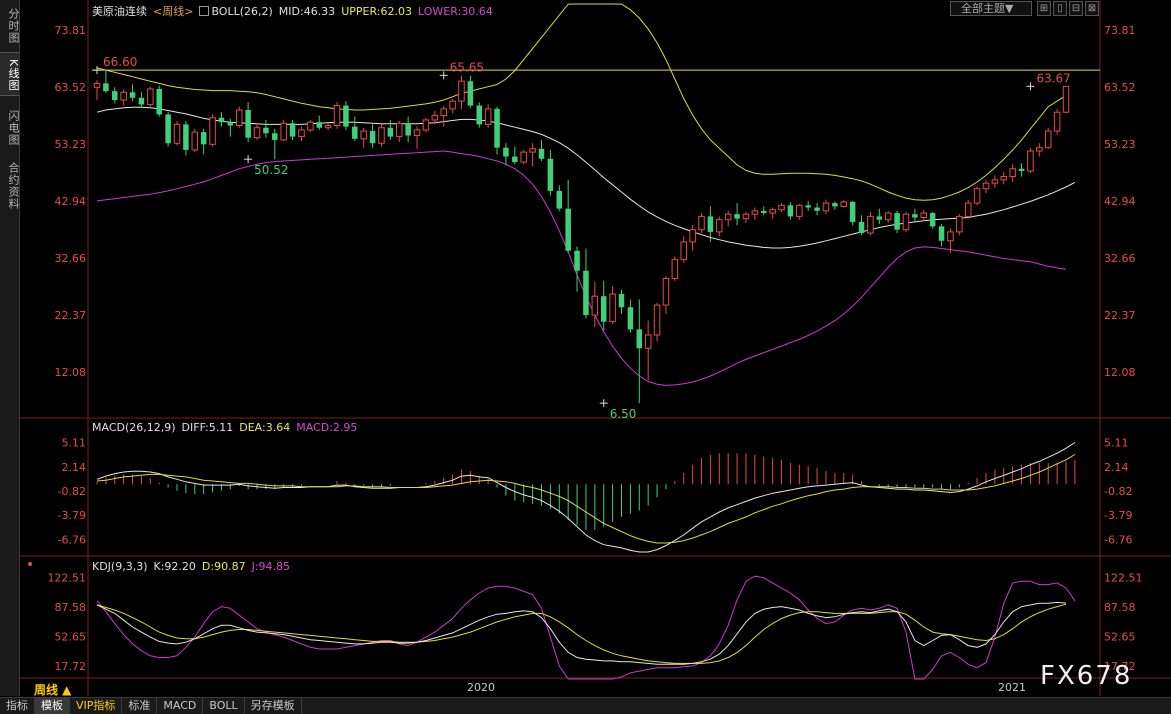 The image size is (1171, 714). Describe the element at coordinates (10, 24) in the screenshot. I see `side-tab-timeshare: 分时图` at that location.